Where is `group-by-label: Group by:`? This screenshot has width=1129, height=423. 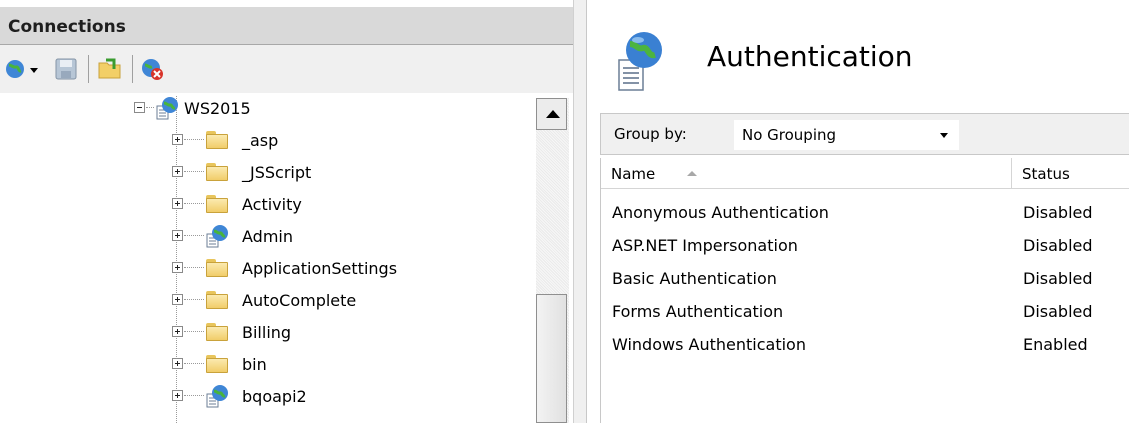
group-by-label: Group by: is located at coordinates (650, 134).